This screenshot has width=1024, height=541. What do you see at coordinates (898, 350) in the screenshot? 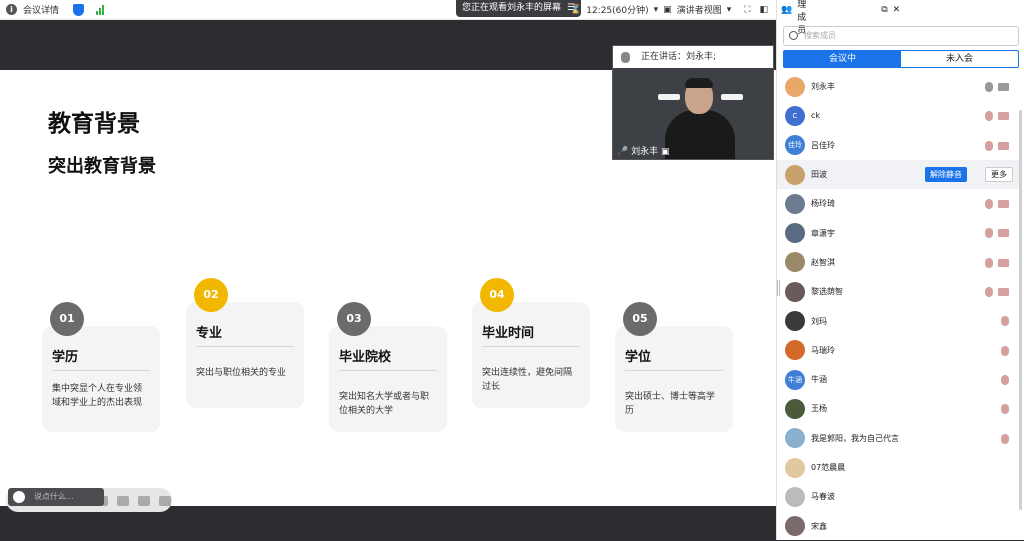
I see `member-row: 马瑞玲` at bounding box center [898, 350].